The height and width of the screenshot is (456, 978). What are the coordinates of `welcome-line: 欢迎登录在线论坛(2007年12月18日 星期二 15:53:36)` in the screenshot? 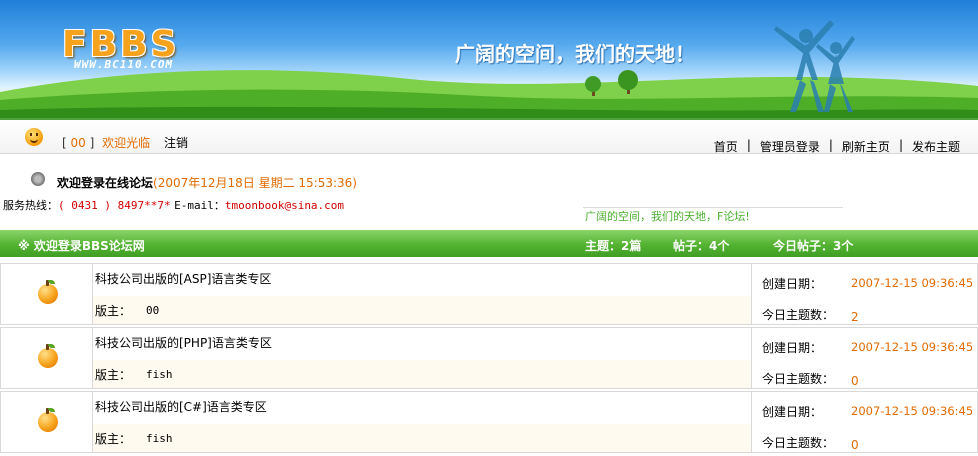 It's located at (207, 182).